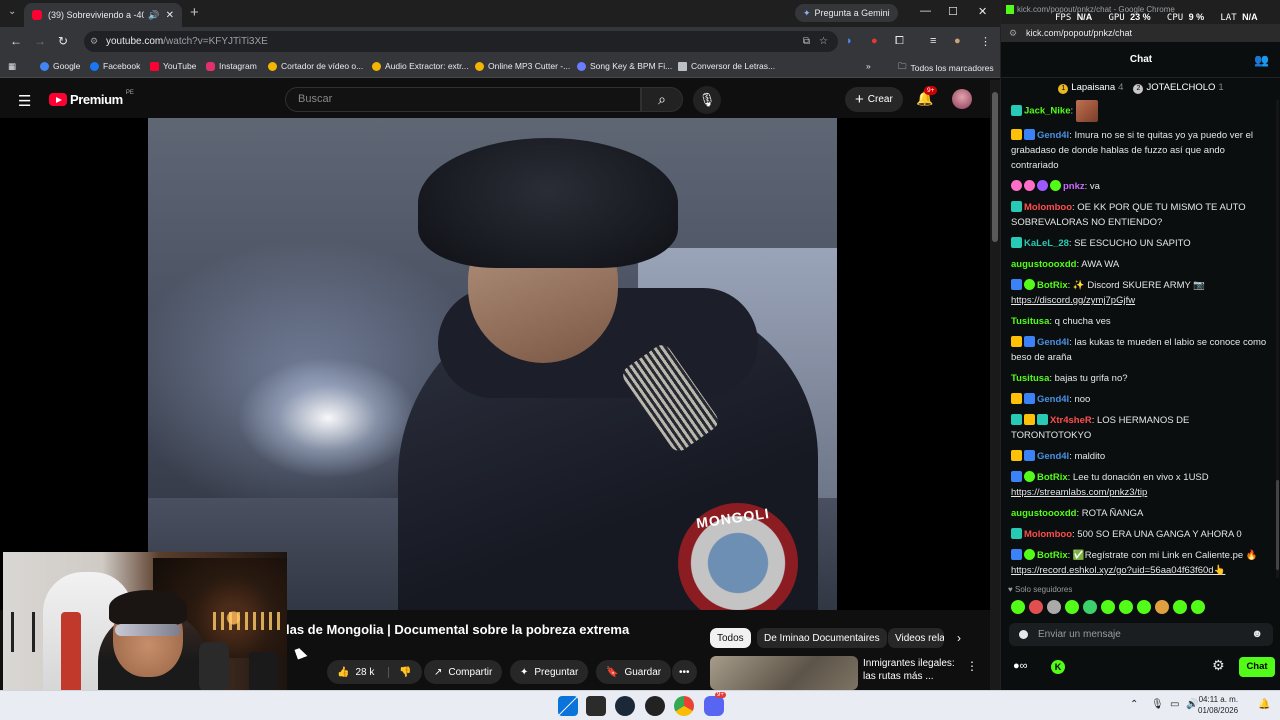 The height and width of the screenshot is (720, 1280). Describe the element at coordinates (1218, 705) in the screenshot. I see `system-clock: 04:11 a. m. 01/08/2026` at that location.